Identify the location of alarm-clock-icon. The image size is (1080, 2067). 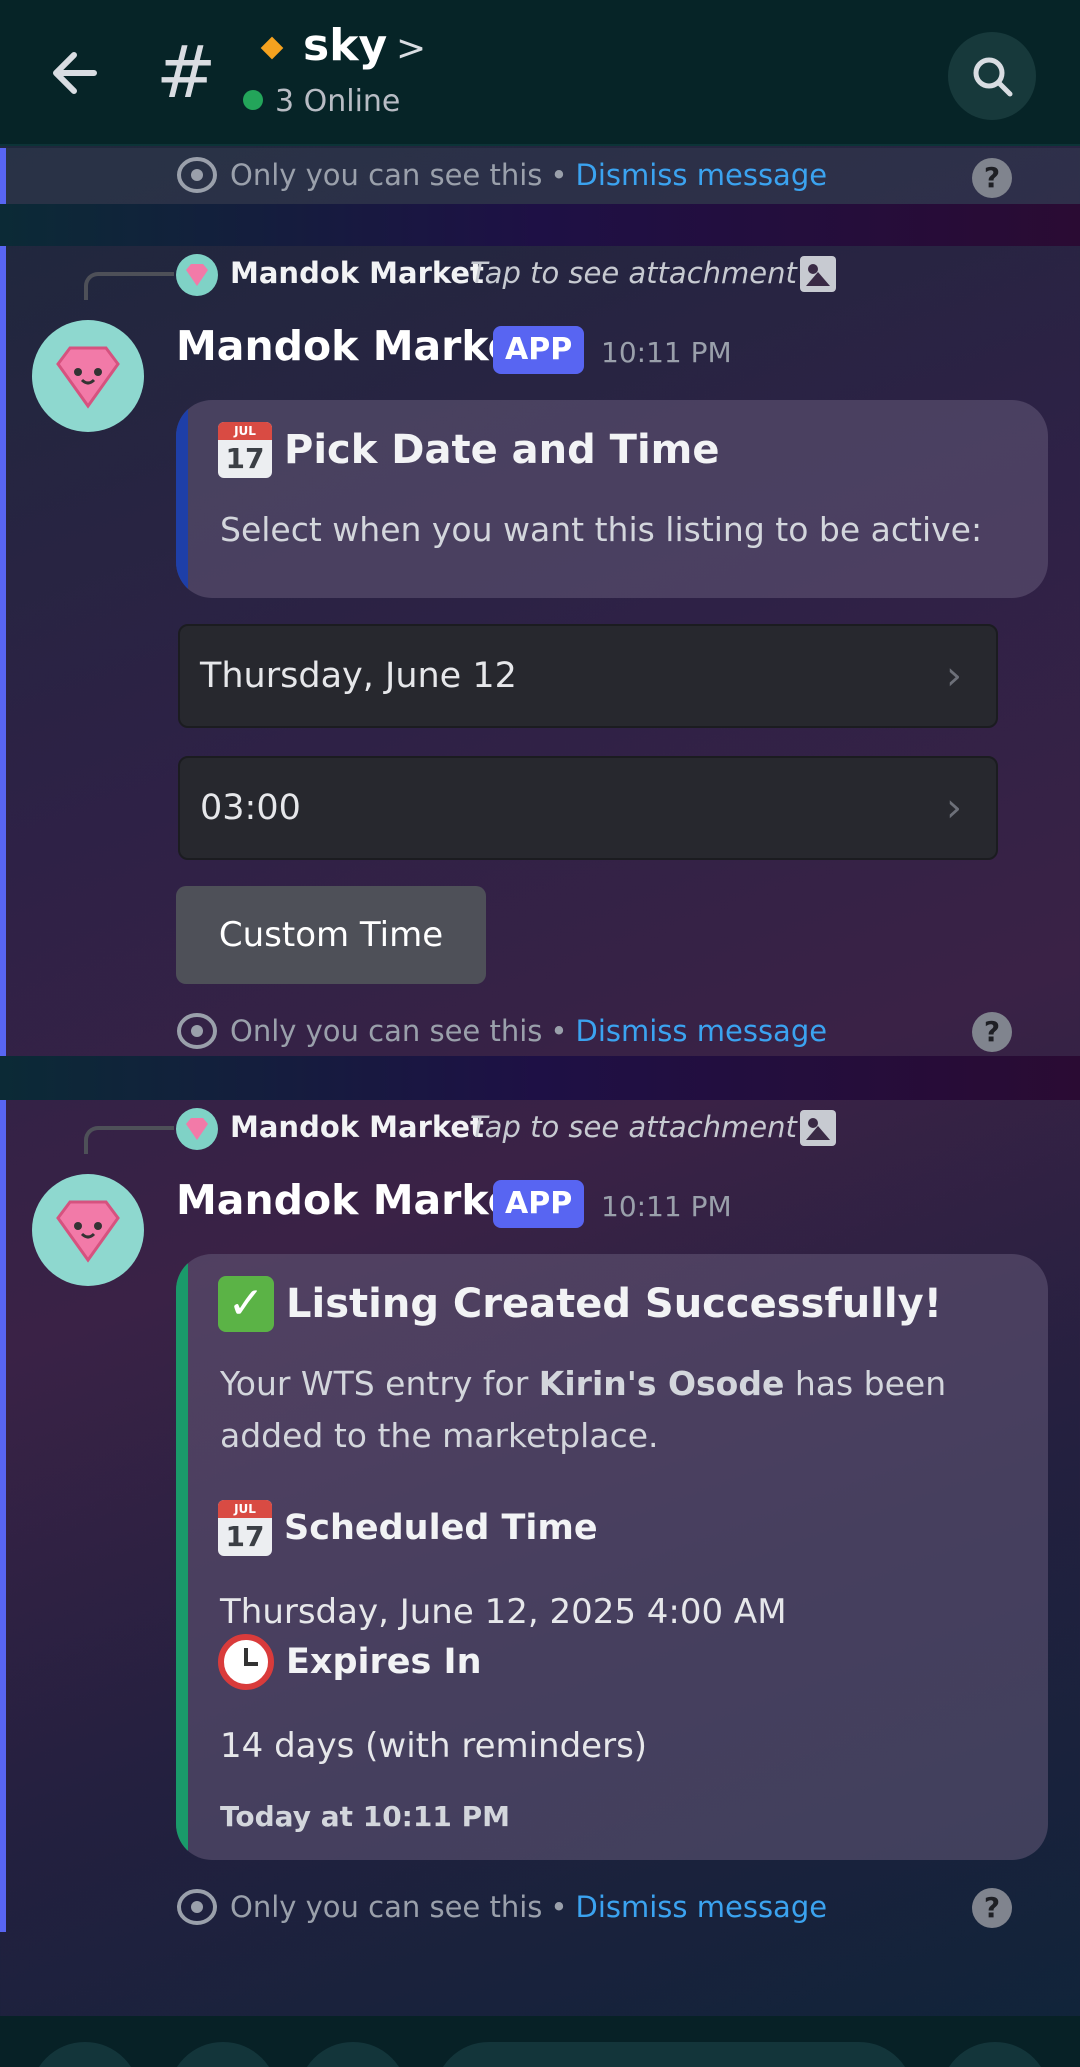
(246, 1662).